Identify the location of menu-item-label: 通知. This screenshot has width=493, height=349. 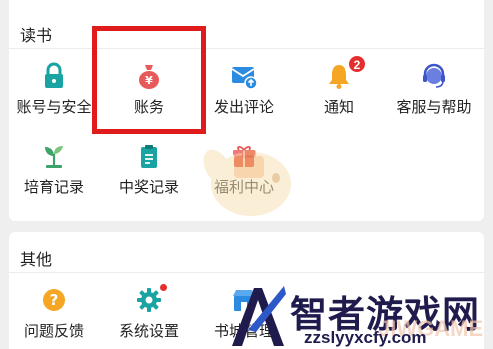
(338, 107).